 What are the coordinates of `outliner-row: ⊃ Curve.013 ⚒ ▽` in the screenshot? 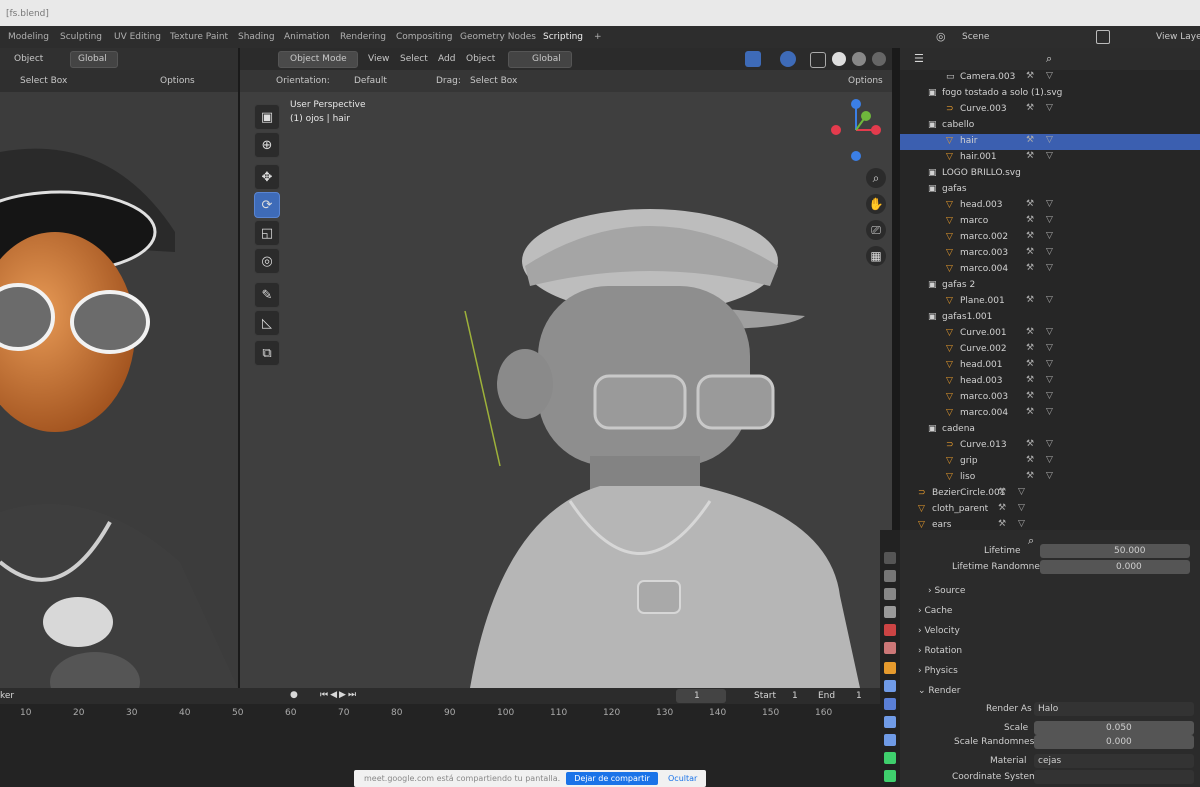 It's located at (1050, 446).